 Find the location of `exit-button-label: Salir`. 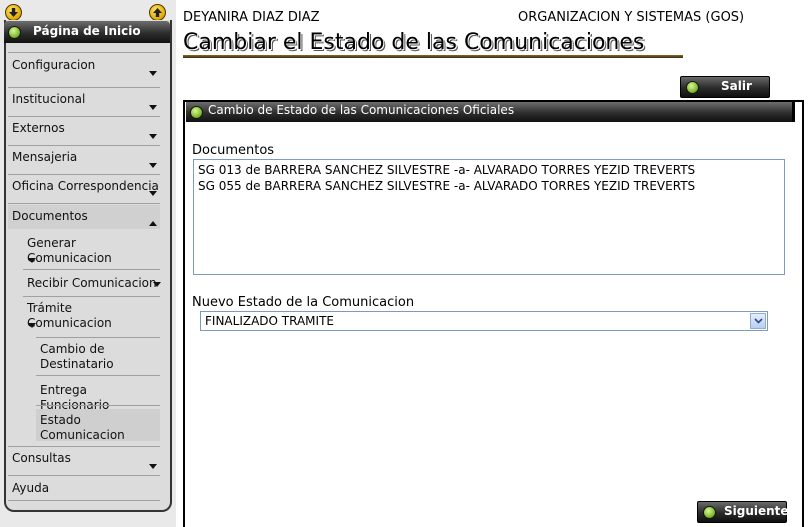

exit-button-label: Salir is located at coordinates (736, 86).